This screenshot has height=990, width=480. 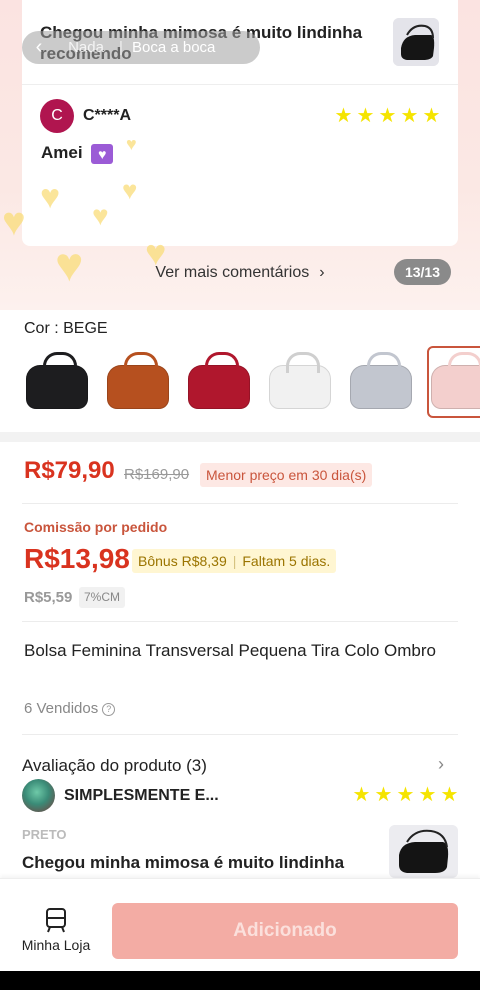 I want to click on comment-rating-stars: ★ ★ ★ ★ ★, so click(x=387, y=116).